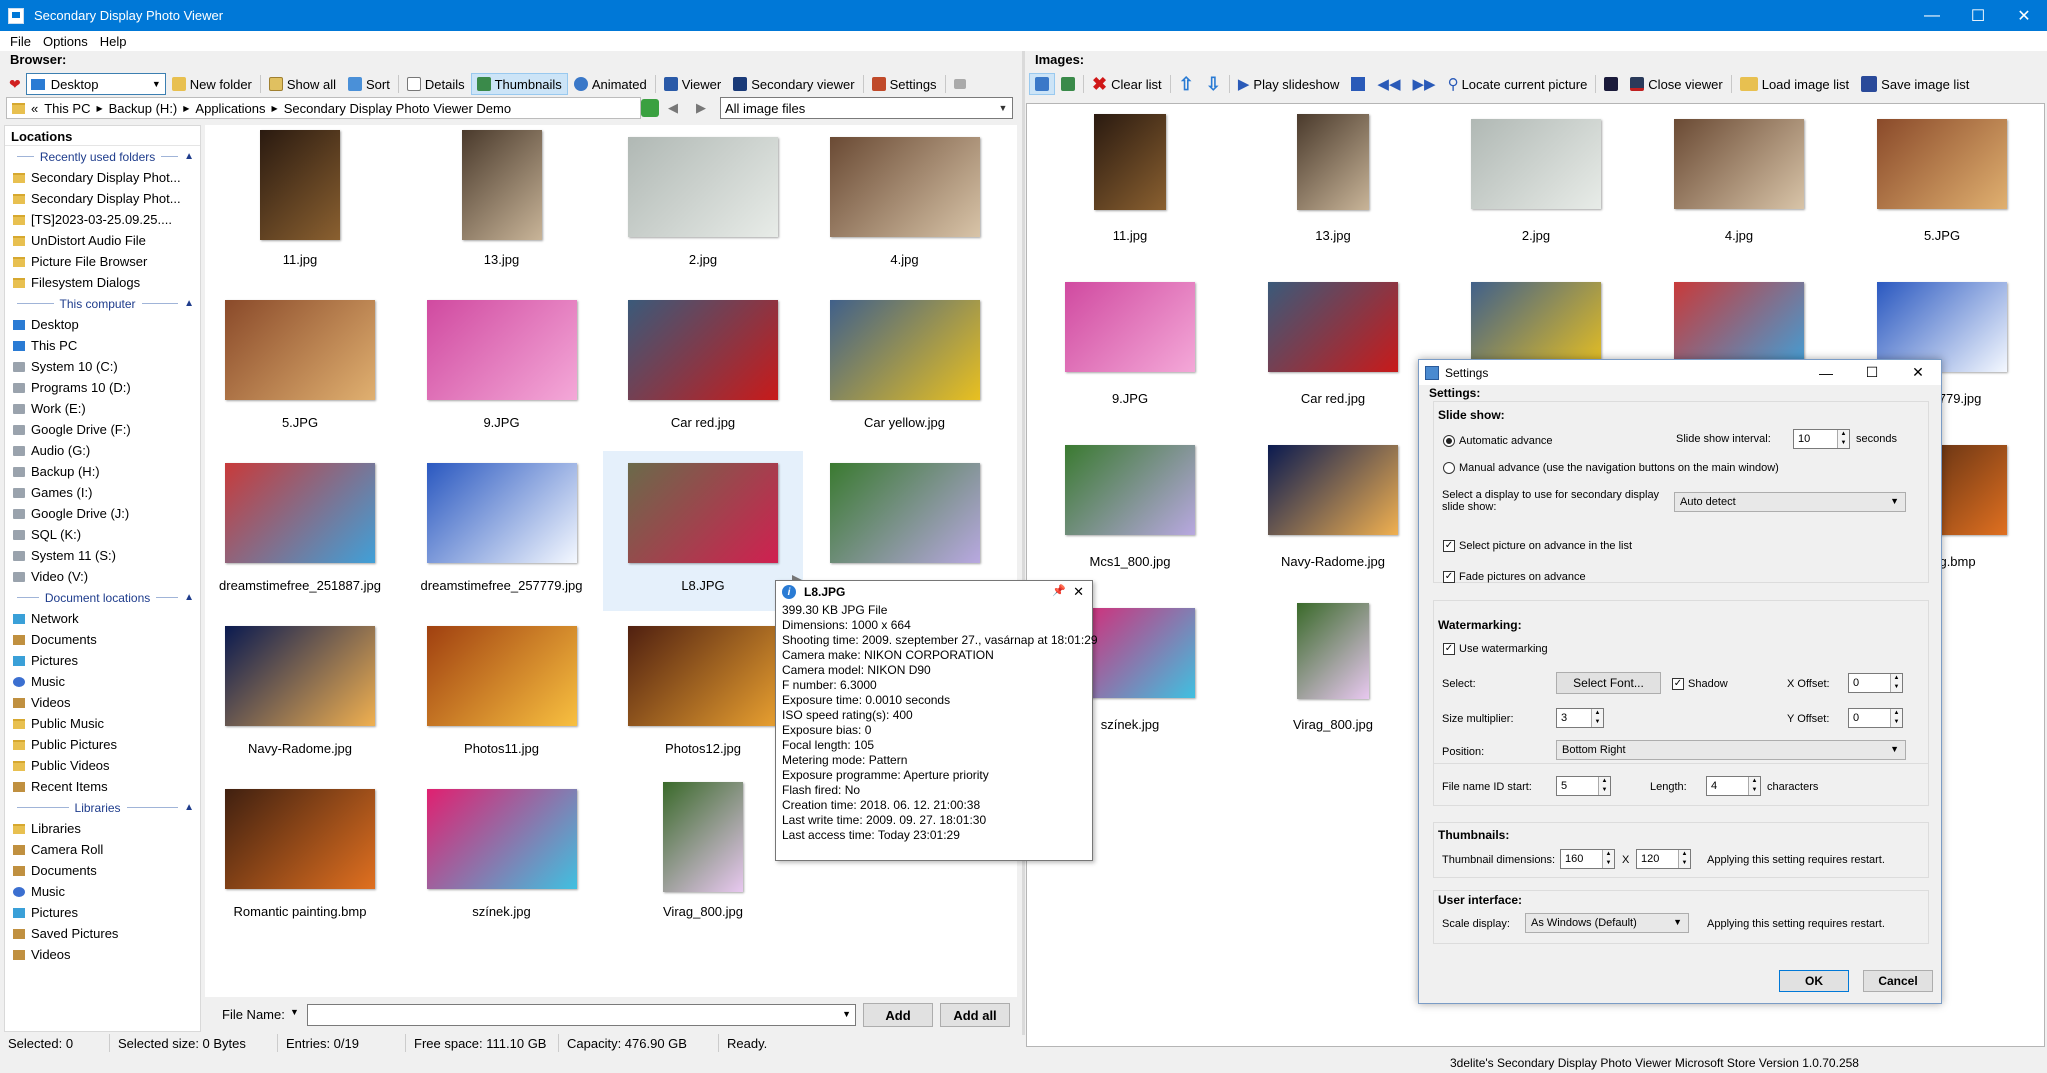  Describe the element at coordinates (15, 84) in the screenshot. I see `favorites-heart-icon: ❤` at that location.